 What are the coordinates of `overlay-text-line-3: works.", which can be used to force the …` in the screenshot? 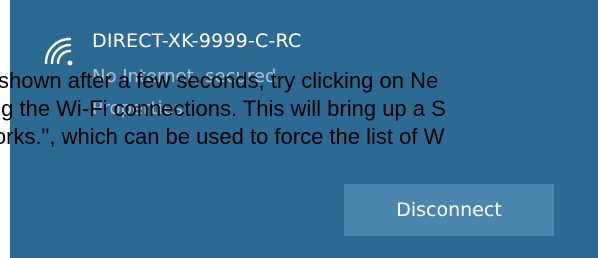 It's located at (222, 136).